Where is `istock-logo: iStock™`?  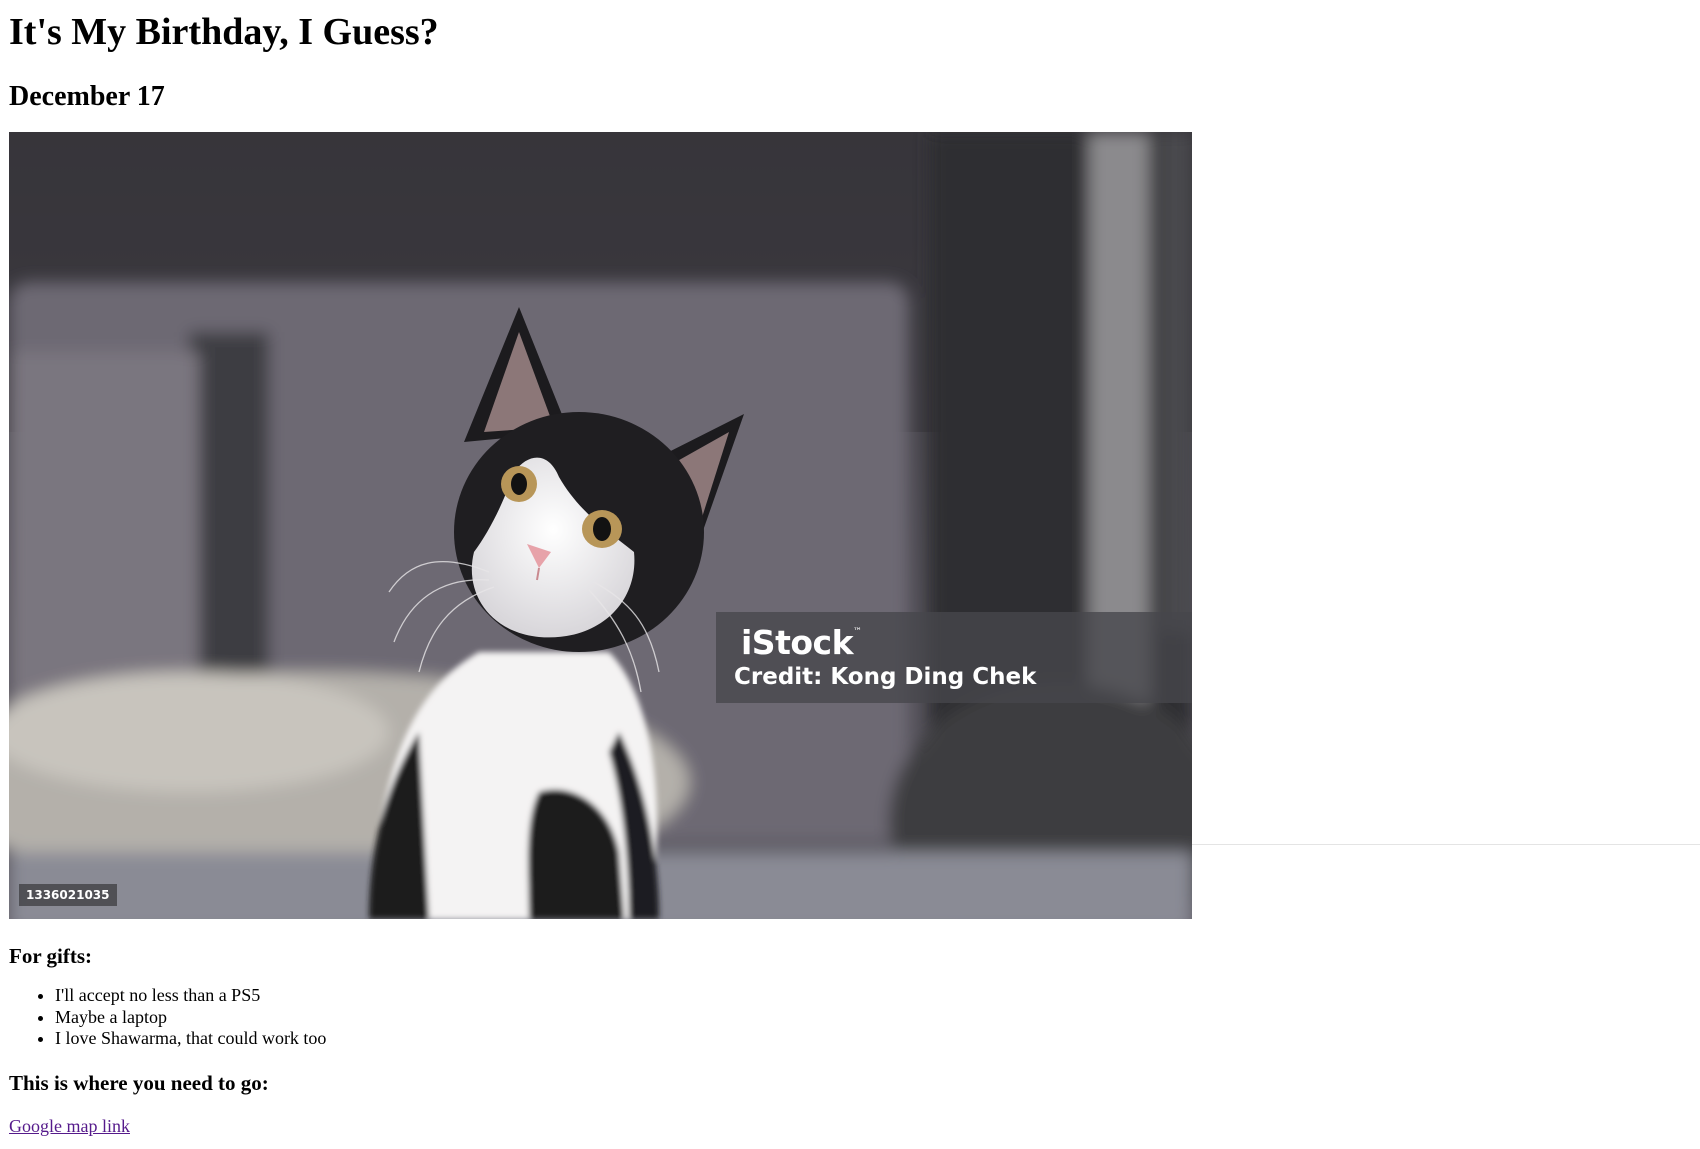 istock-logo: iStock™ is located at coordinates (801, 642).